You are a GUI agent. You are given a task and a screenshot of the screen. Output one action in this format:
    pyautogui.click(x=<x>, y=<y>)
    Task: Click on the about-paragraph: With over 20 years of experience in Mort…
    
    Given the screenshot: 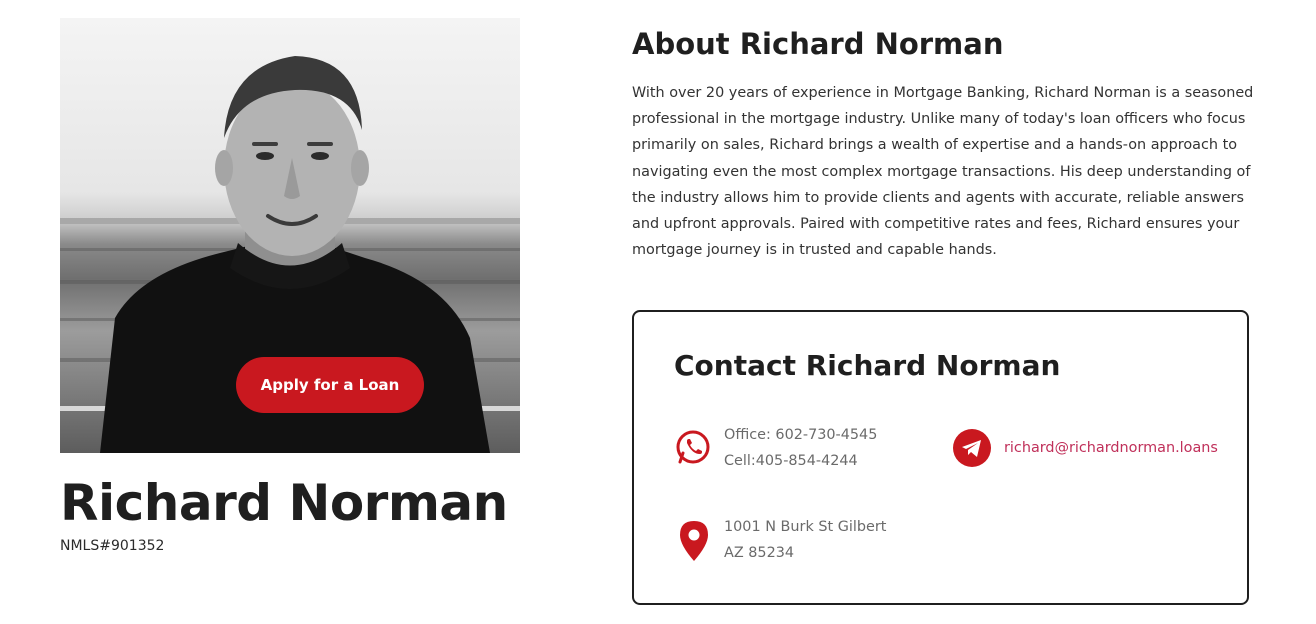 What is the action you would take?
    pyautogui.click(x=943, y=172)
    